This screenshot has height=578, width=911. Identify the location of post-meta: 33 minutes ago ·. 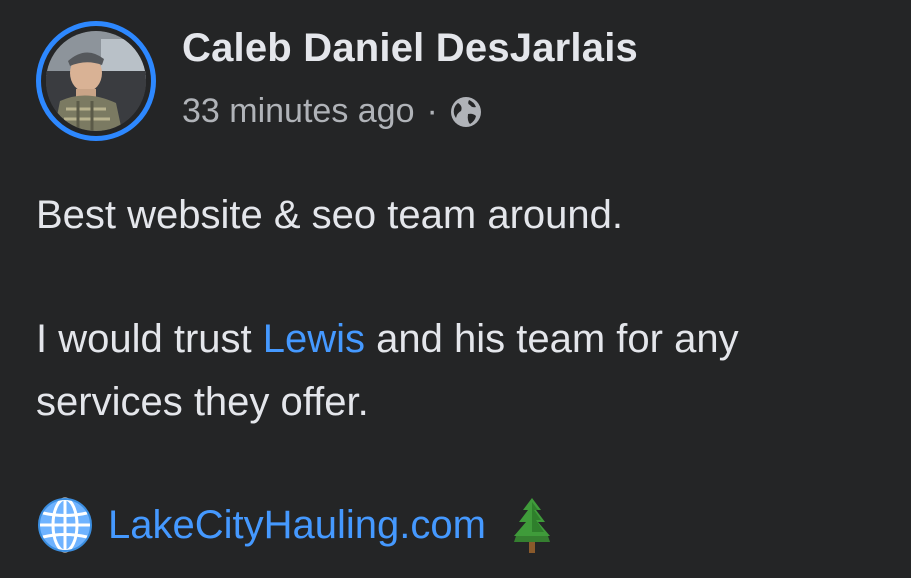
(333, 111).